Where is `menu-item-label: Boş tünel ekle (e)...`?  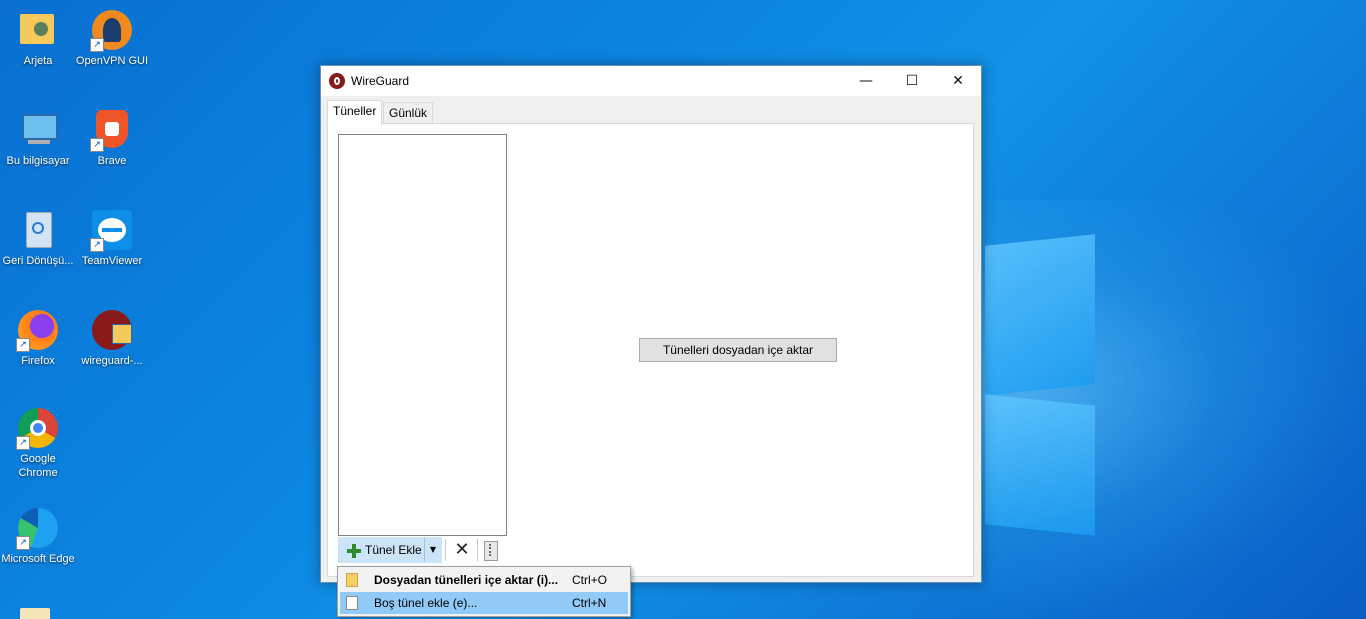 menu-item-label: Boş tünel ekle (e)... is located at coordinates (426, 603).